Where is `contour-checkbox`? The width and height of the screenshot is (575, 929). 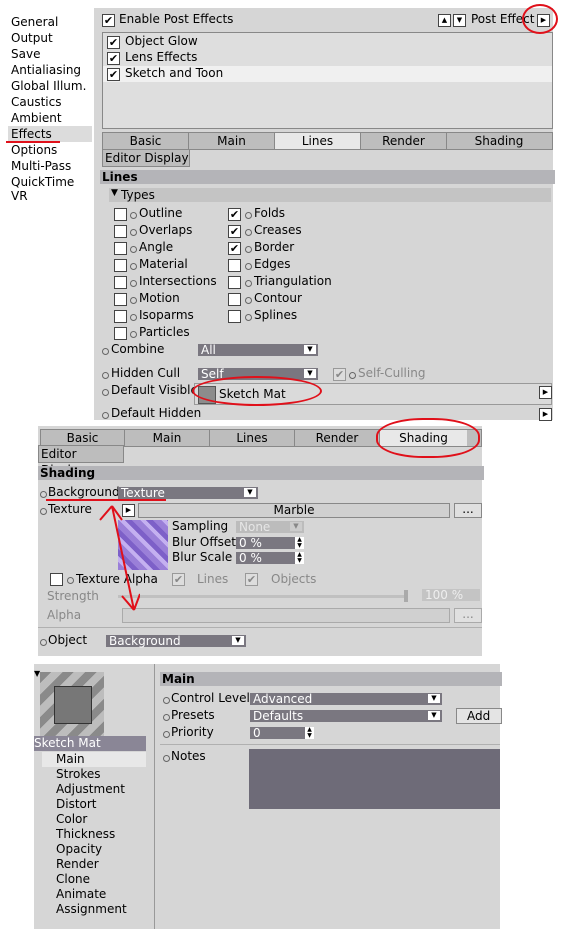
contour-checkbox is located at coordinates (234, 299).